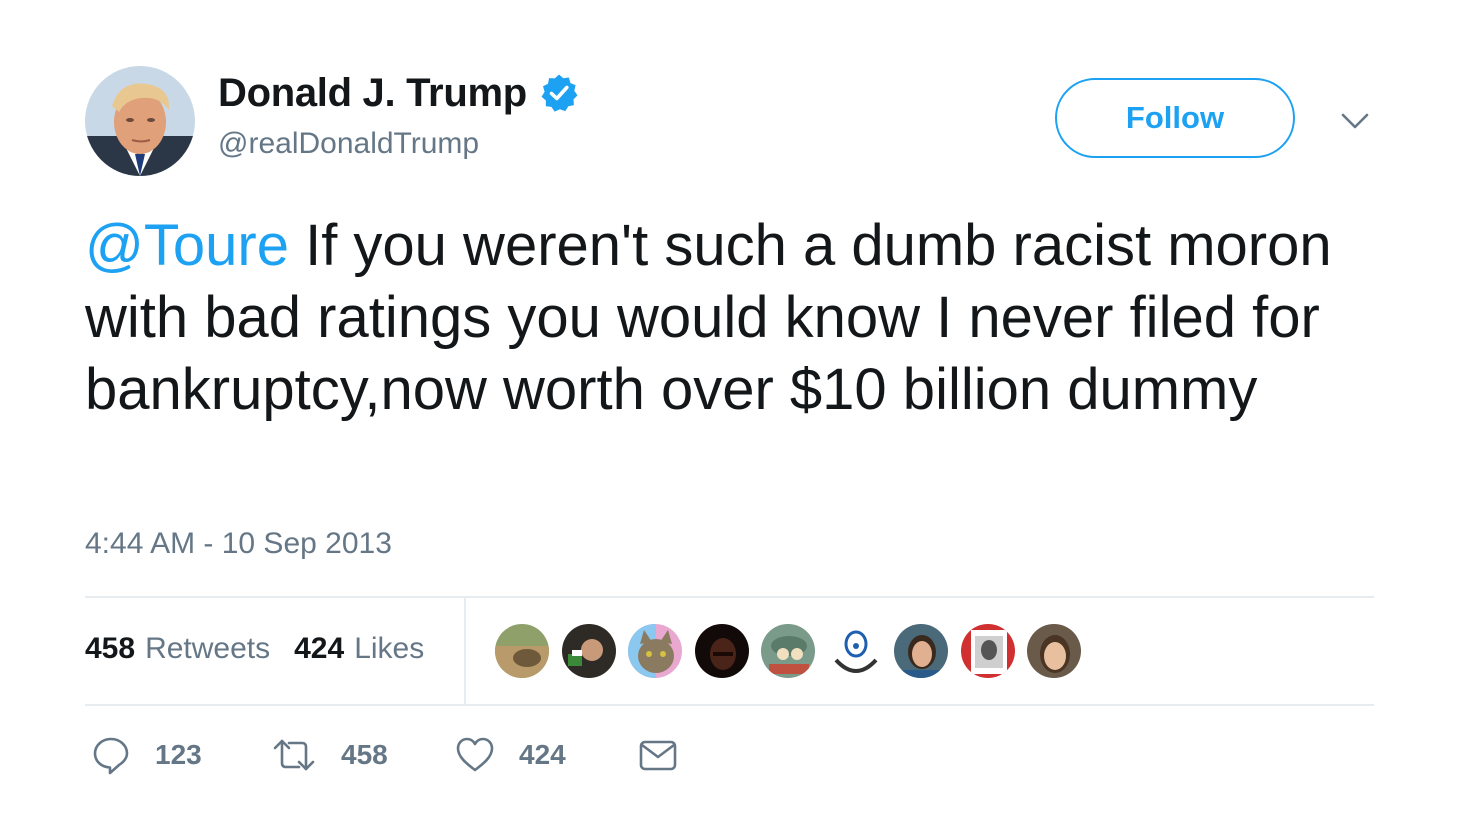 The height and width of the screenshot is (840, 1459). I want to click on tweet-timestamp: 4:44 AM - 10 Sep 2013, so click(238, 544).